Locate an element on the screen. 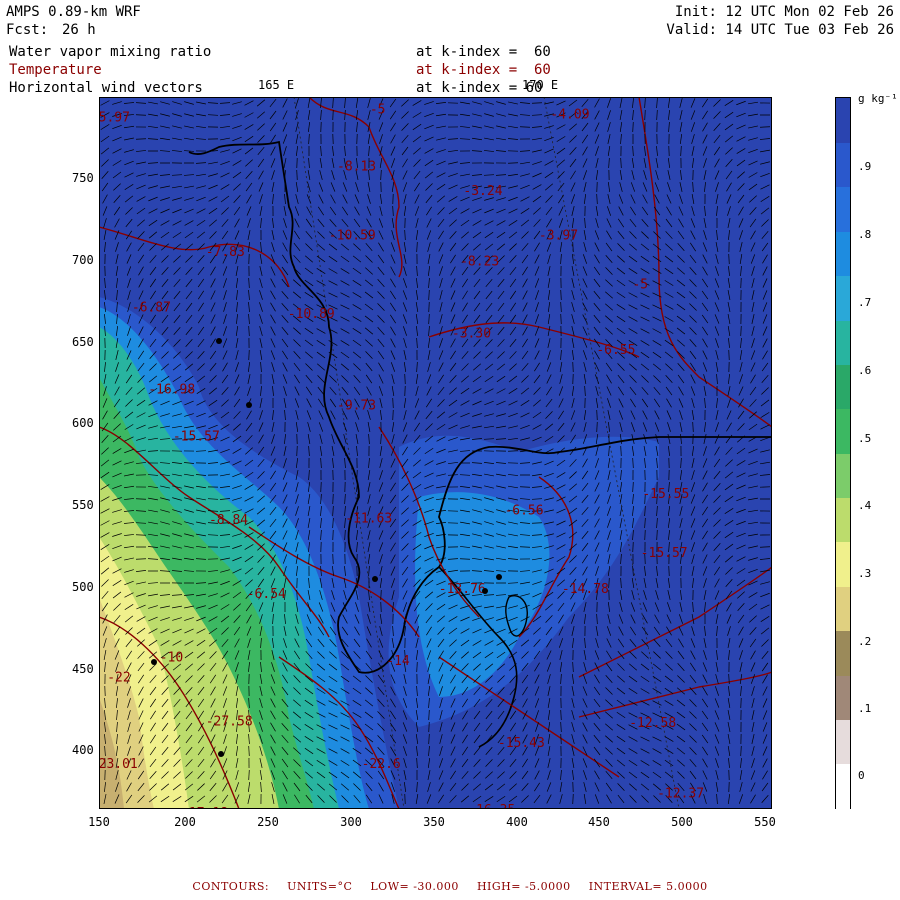 The height and width of the screenshot is (900, 900). contour-label: -27.58 is located at coordinates (229, 722).